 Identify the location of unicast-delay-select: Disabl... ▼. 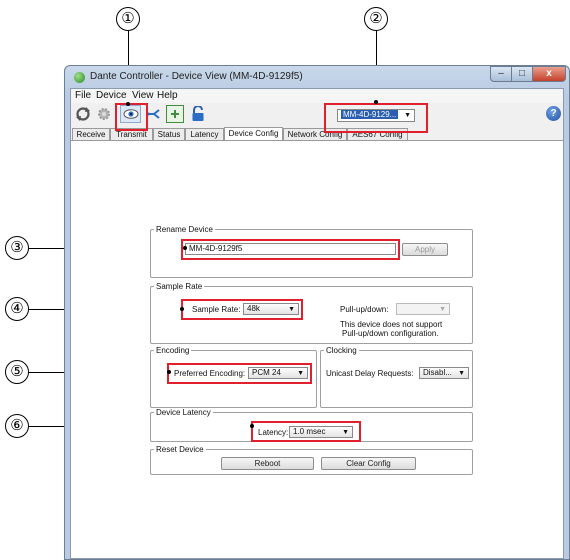
(444, 373).